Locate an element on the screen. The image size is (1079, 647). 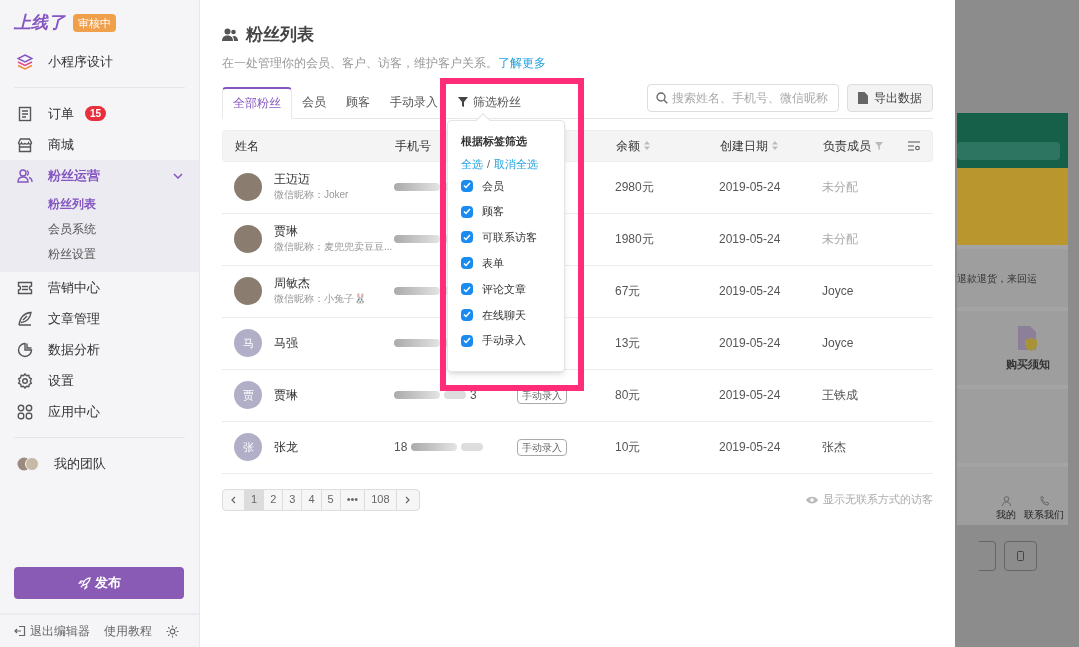
logo: 上线了 is located at coordinates (39, 23).